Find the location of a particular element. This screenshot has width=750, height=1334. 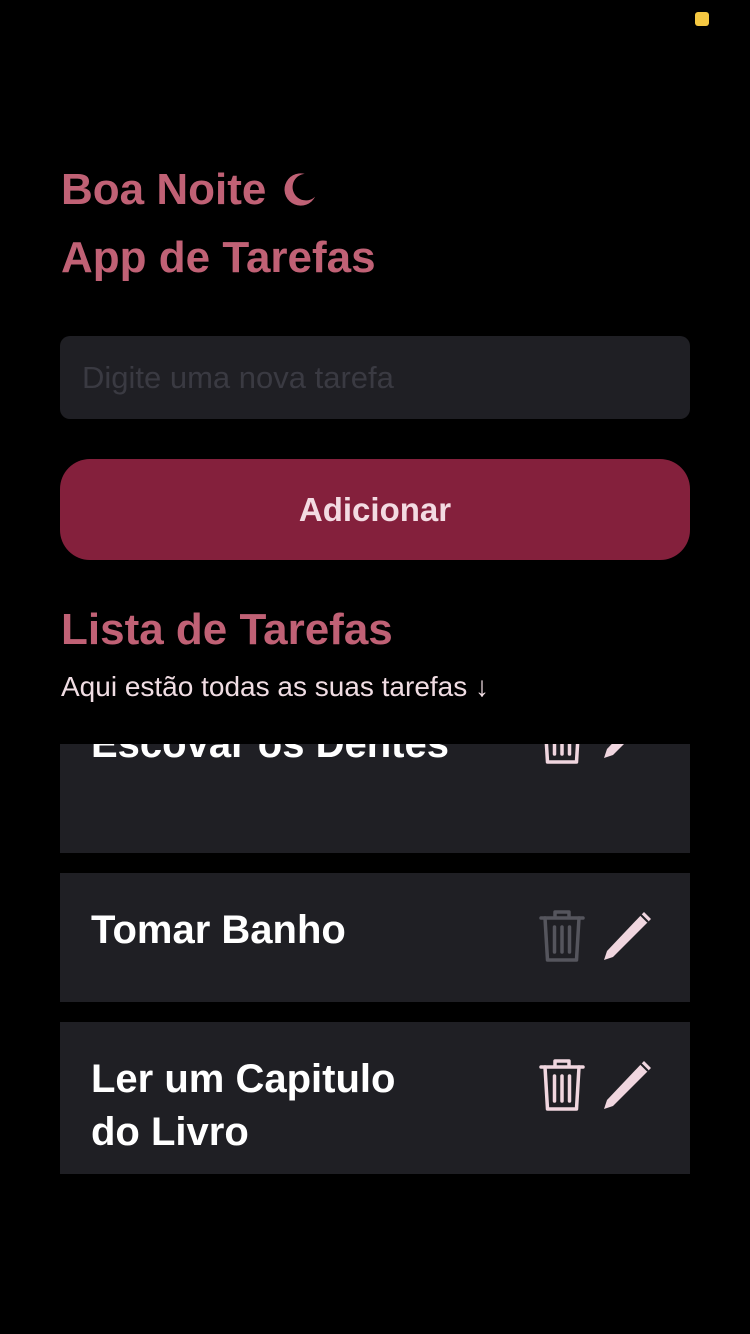

greeting: Boa Noite is located at coordinates (189, 190).